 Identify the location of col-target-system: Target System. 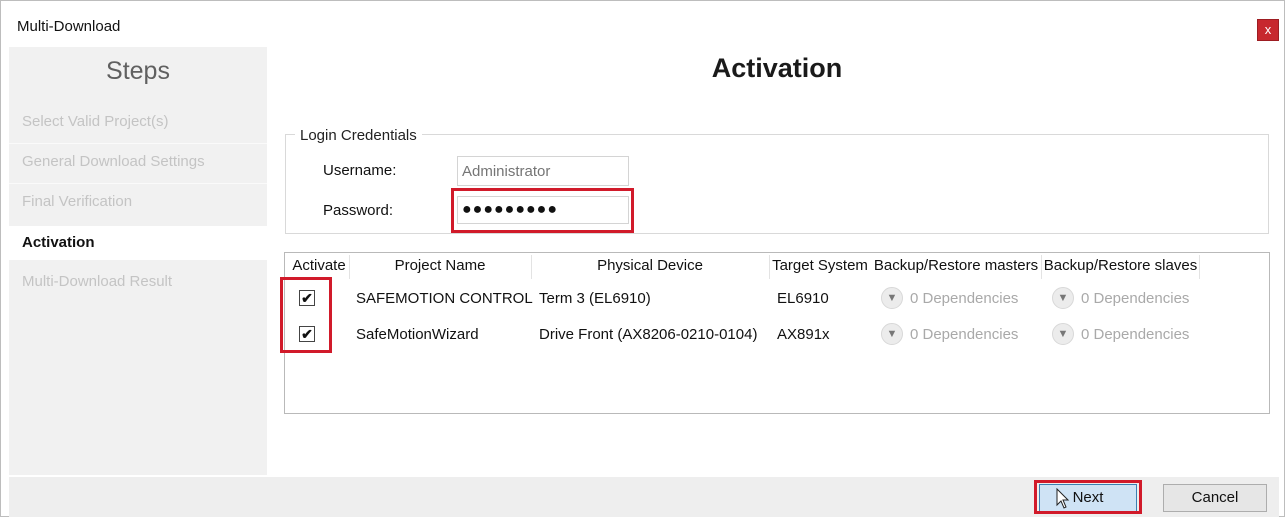
(820, 265).